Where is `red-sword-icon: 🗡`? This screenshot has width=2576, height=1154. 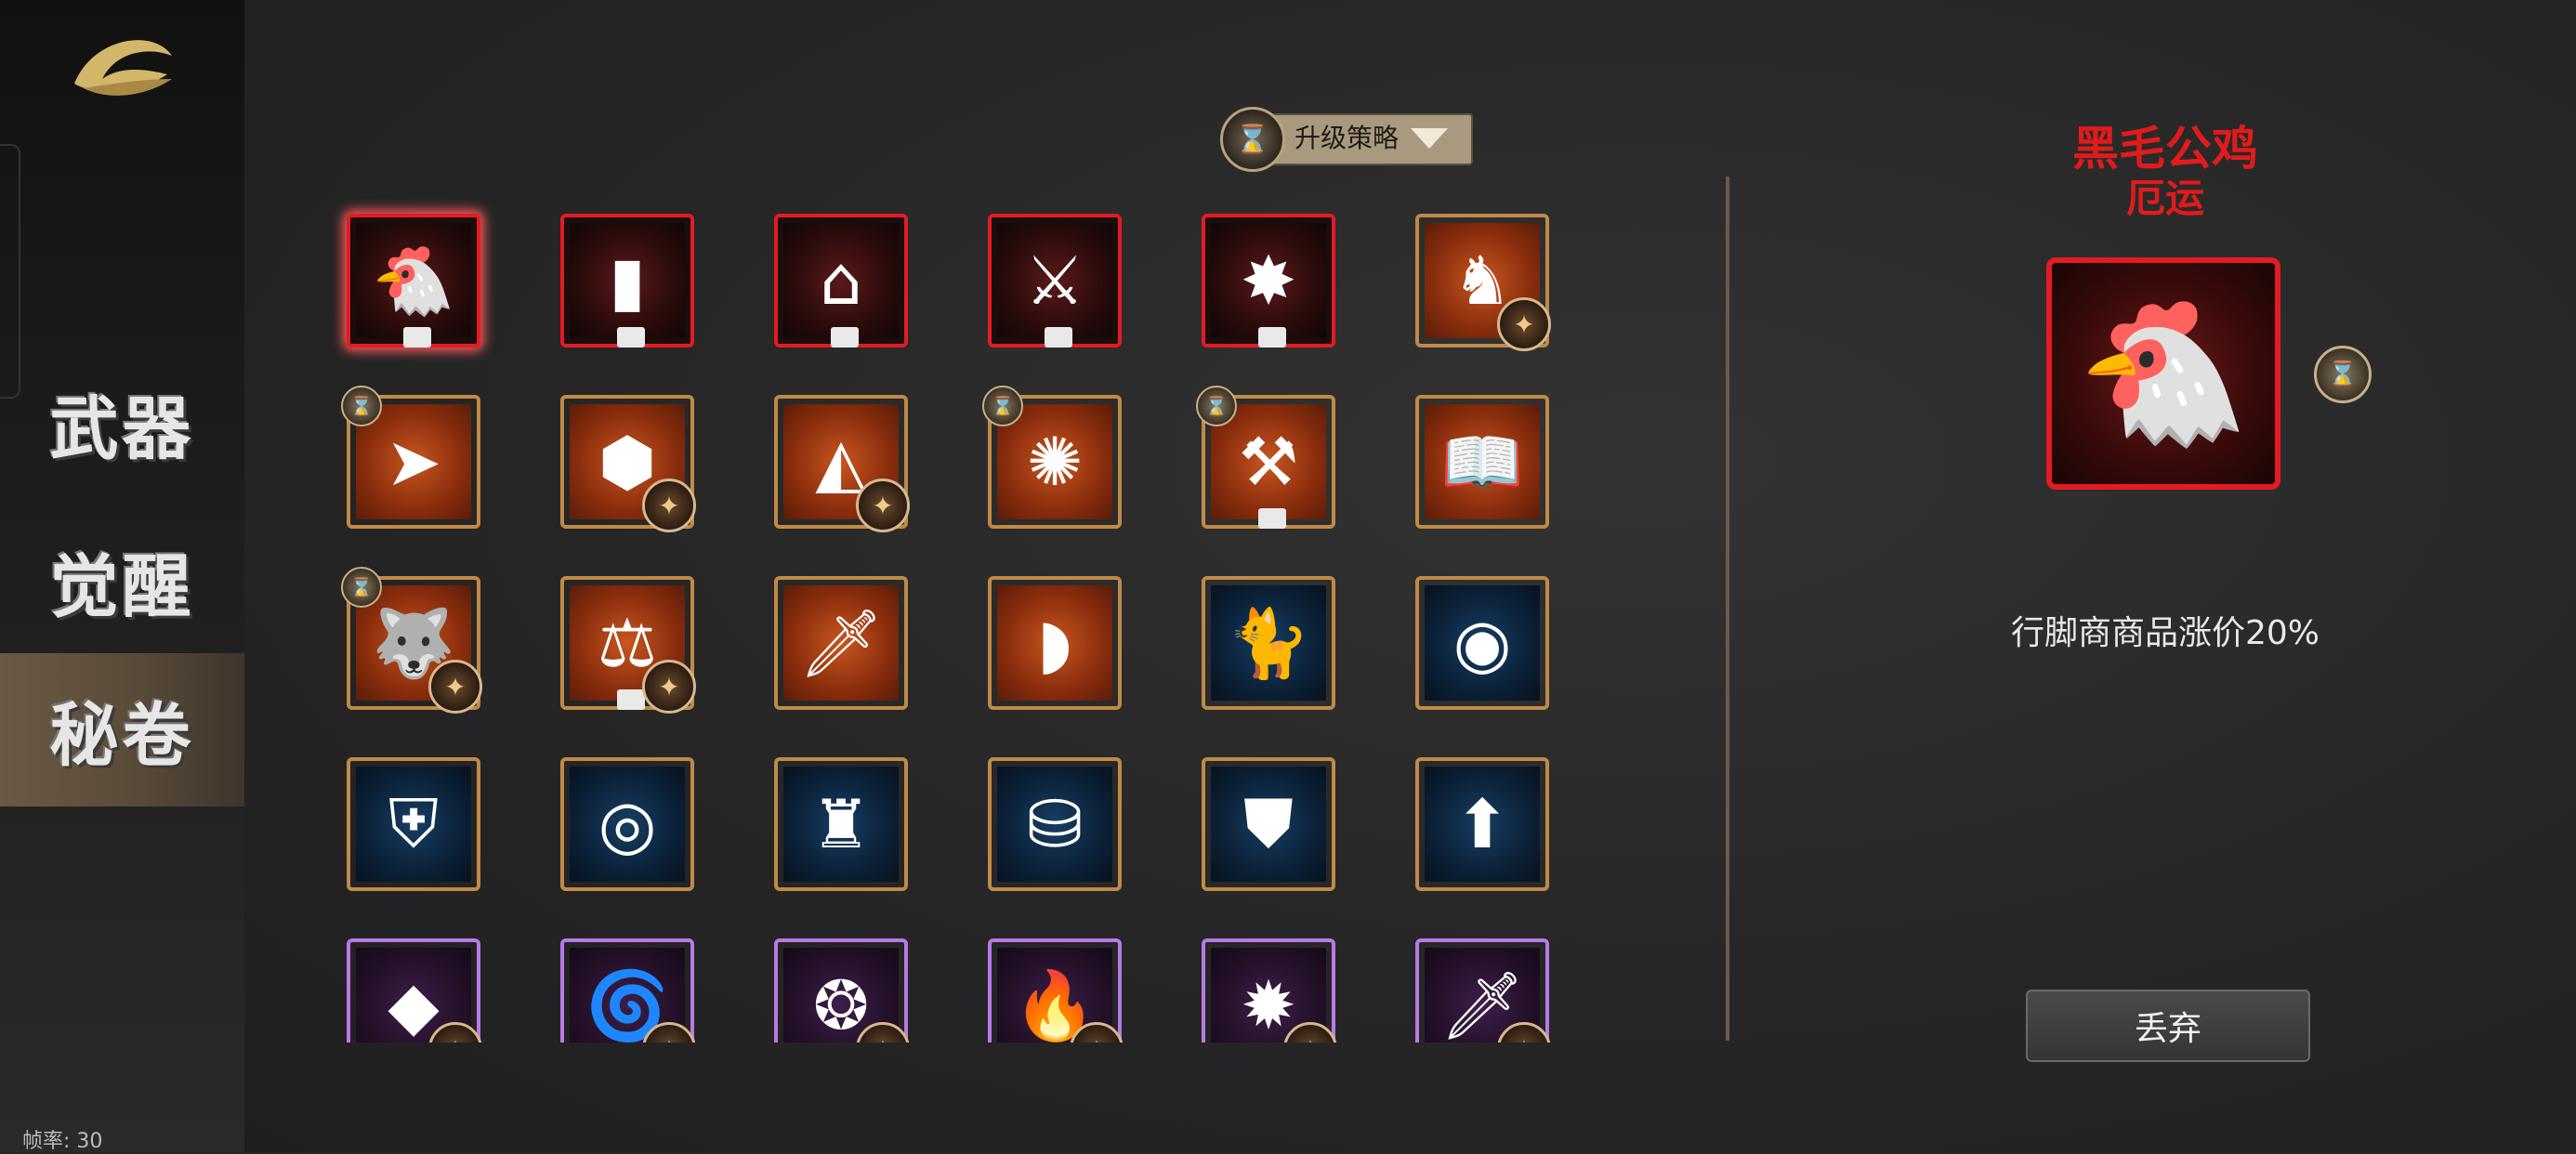 red-sword-icon: 🗡 is located at coordinates (841, 643).